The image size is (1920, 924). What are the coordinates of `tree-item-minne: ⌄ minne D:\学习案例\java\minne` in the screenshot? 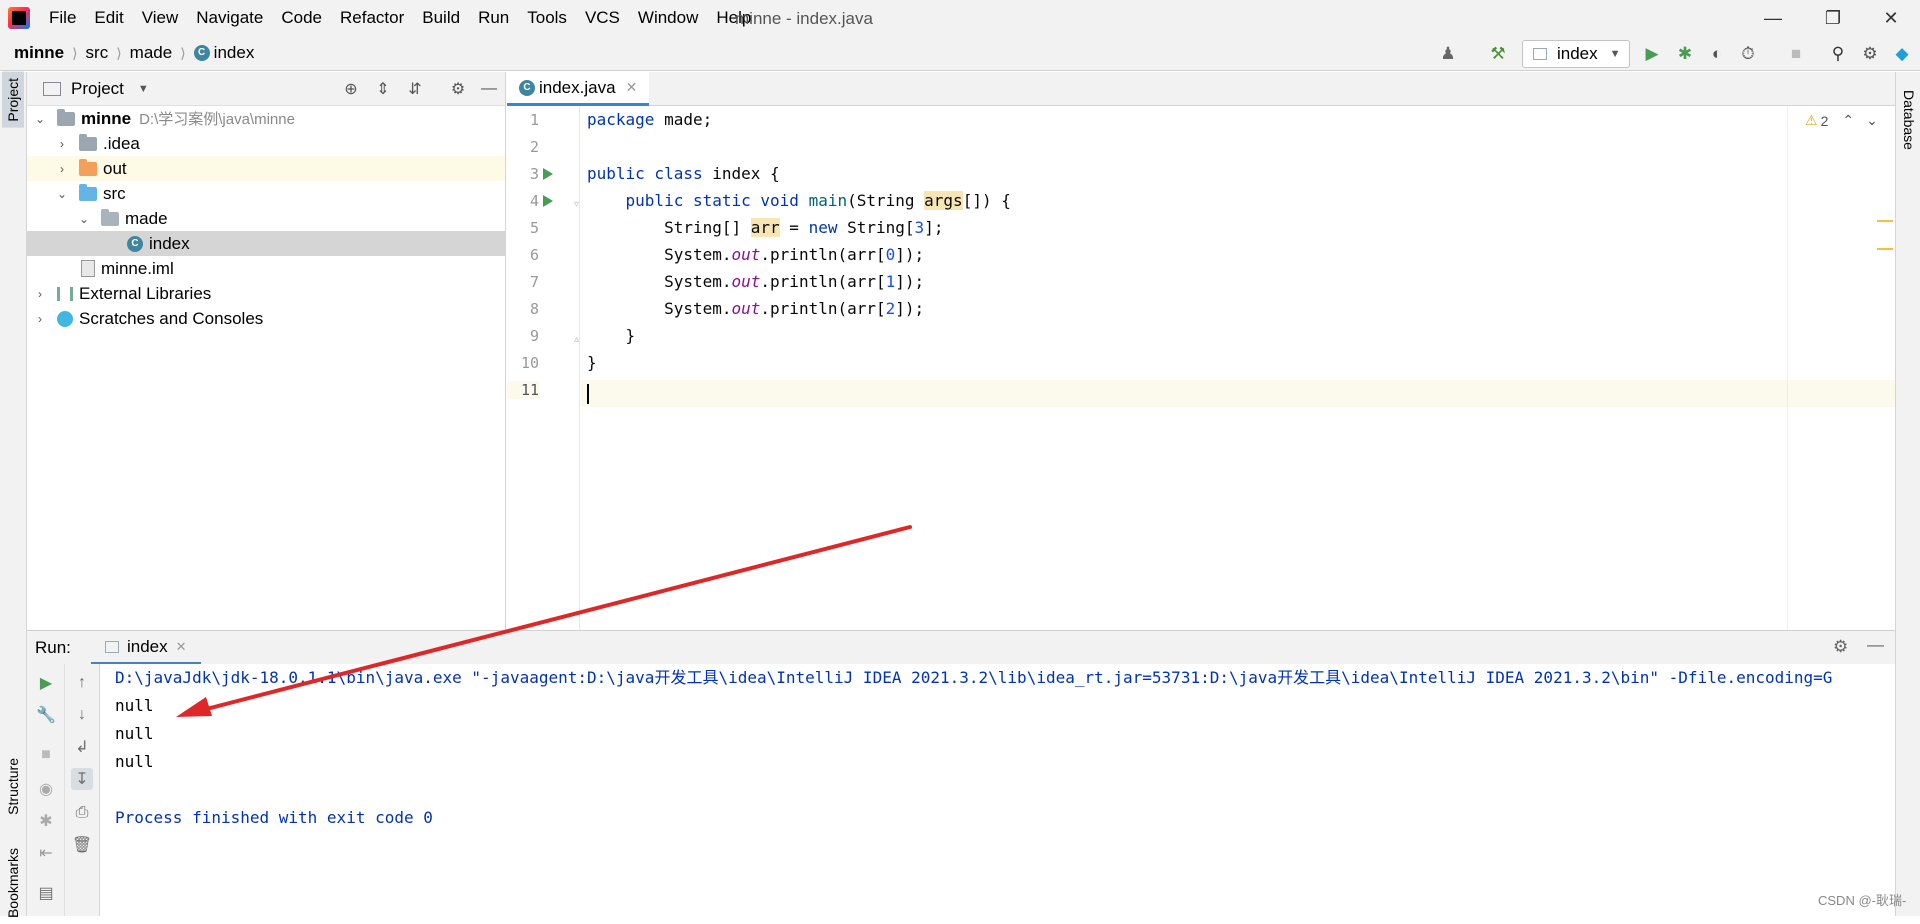 It's located at (266, 118).